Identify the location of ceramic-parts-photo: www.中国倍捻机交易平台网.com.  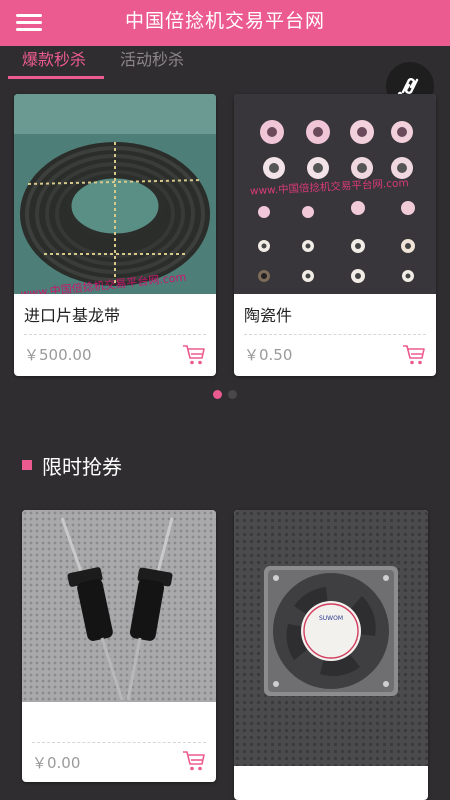
(335, 194).